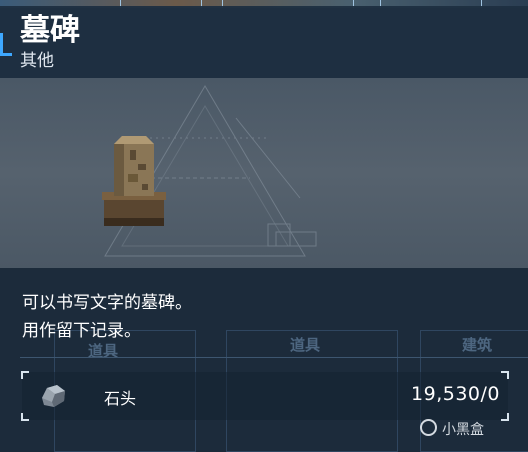 The height and width of the screenshot is (452, 528). I want to click on header-bracket-icon, so click(6, 44).